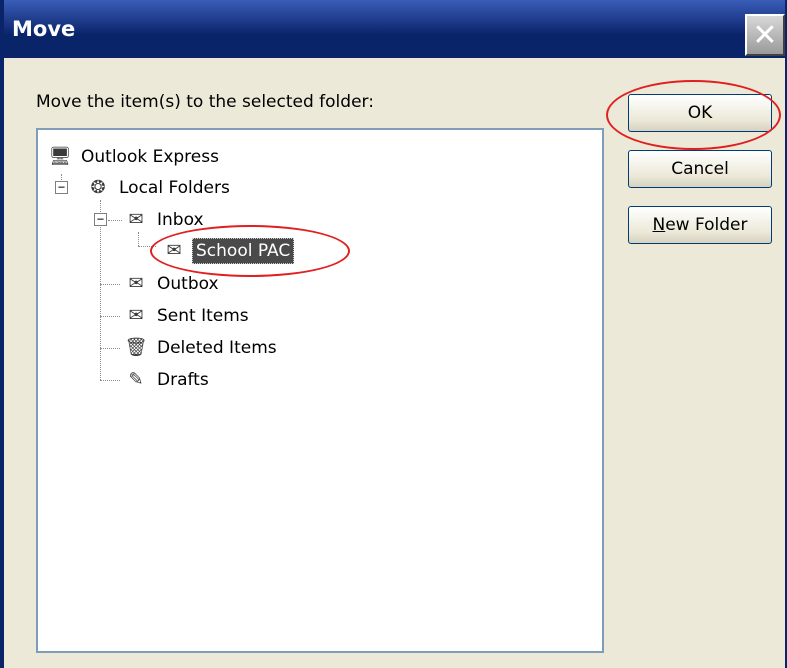  Describe the element at coordinates (61, 187) in the screenshot. I see `collapse-local-folders-toggle: −` at that location.